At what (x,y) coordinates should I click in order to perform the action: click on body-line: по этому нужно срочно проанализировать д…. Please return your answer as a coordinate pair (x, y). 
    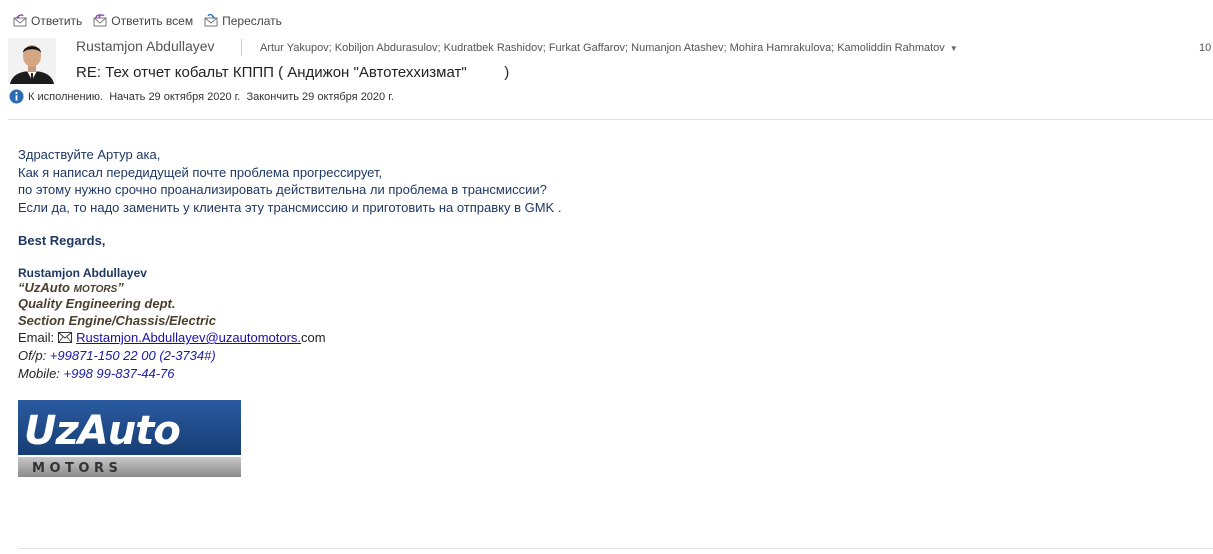
    Looking at the image, I should click on (282, 189).